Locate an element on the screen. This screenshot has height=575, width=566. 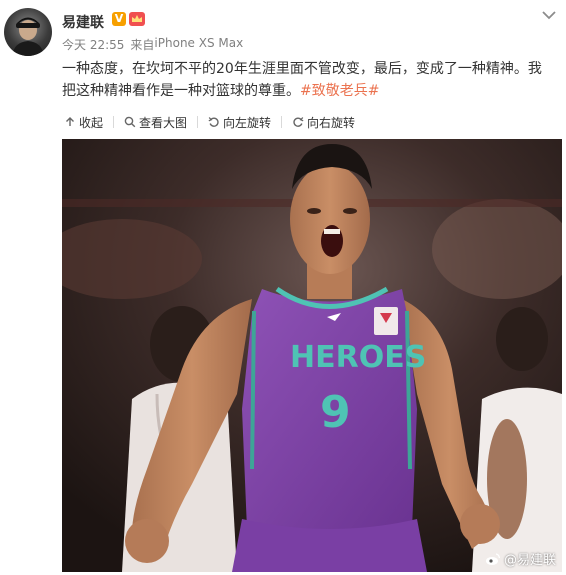
magnifier-icon is located at coordinates (130, 122).